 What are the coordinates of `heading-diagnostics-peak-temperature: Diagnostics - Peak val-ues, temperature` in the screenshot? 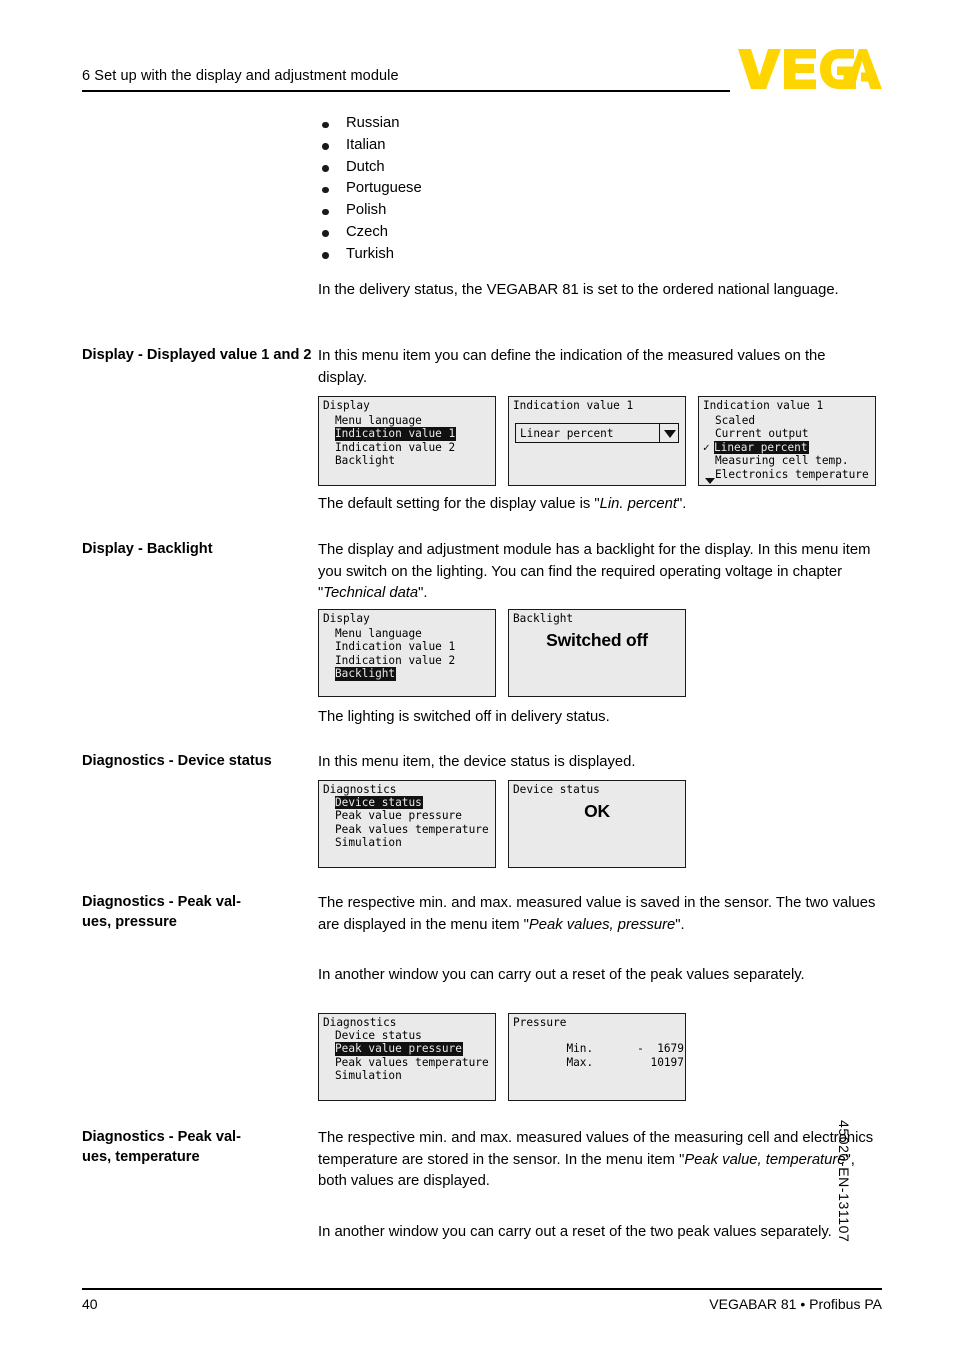 It's located at (161, 1147).